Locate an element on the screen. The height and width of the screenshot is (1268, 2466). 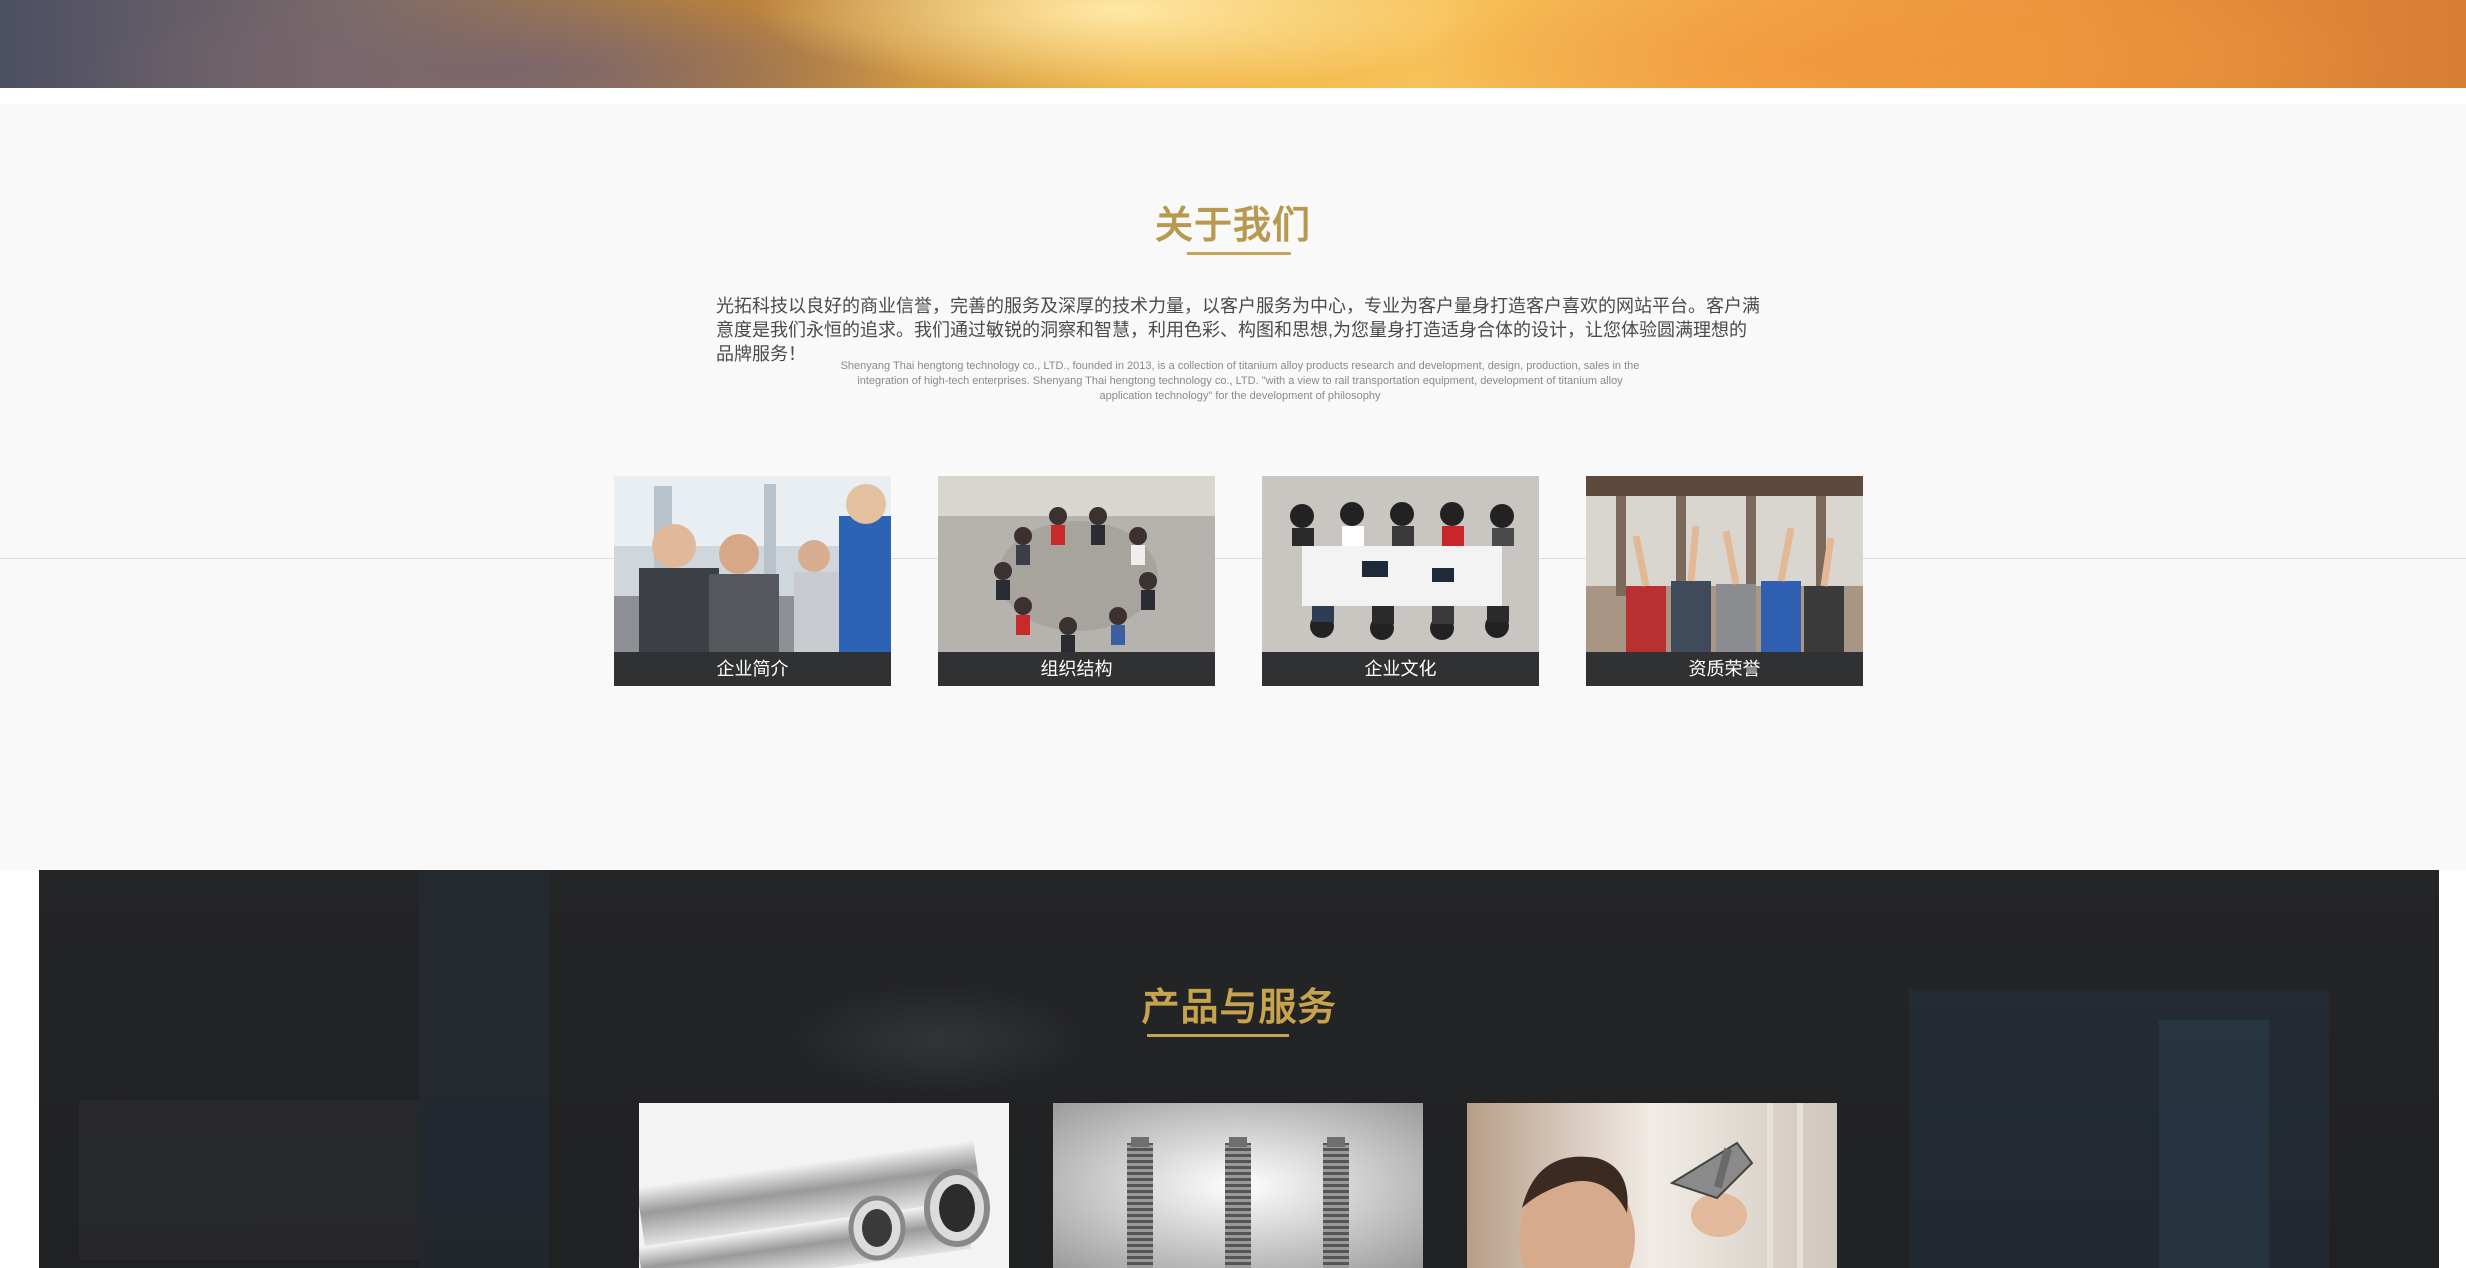
section-divider is located at coordinates (1233, 96).